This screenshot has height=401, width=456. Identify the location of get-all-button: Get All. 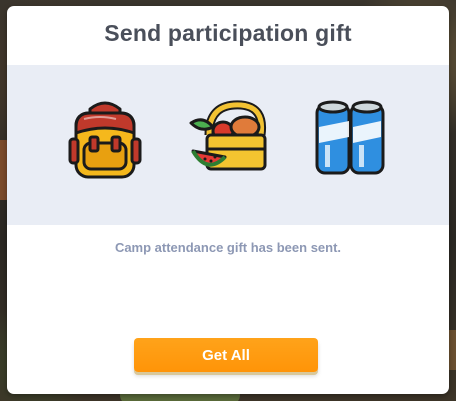
(226, 355).